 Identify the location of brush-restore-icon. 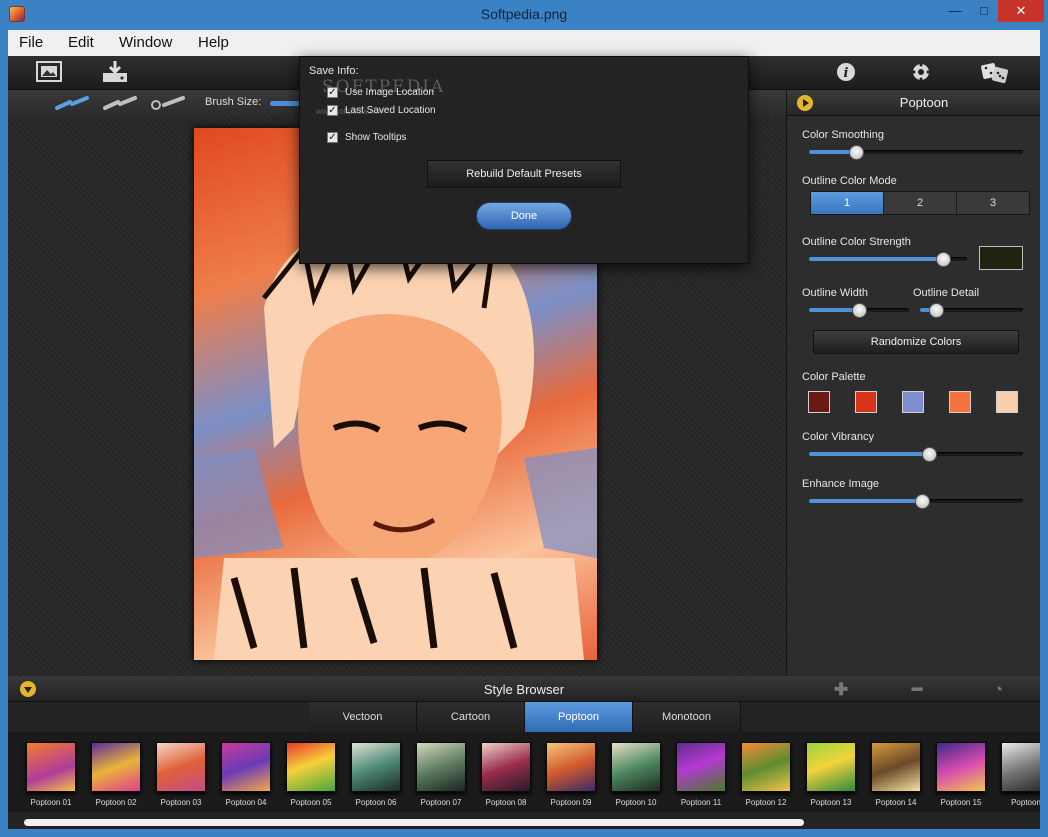
(120, 103).